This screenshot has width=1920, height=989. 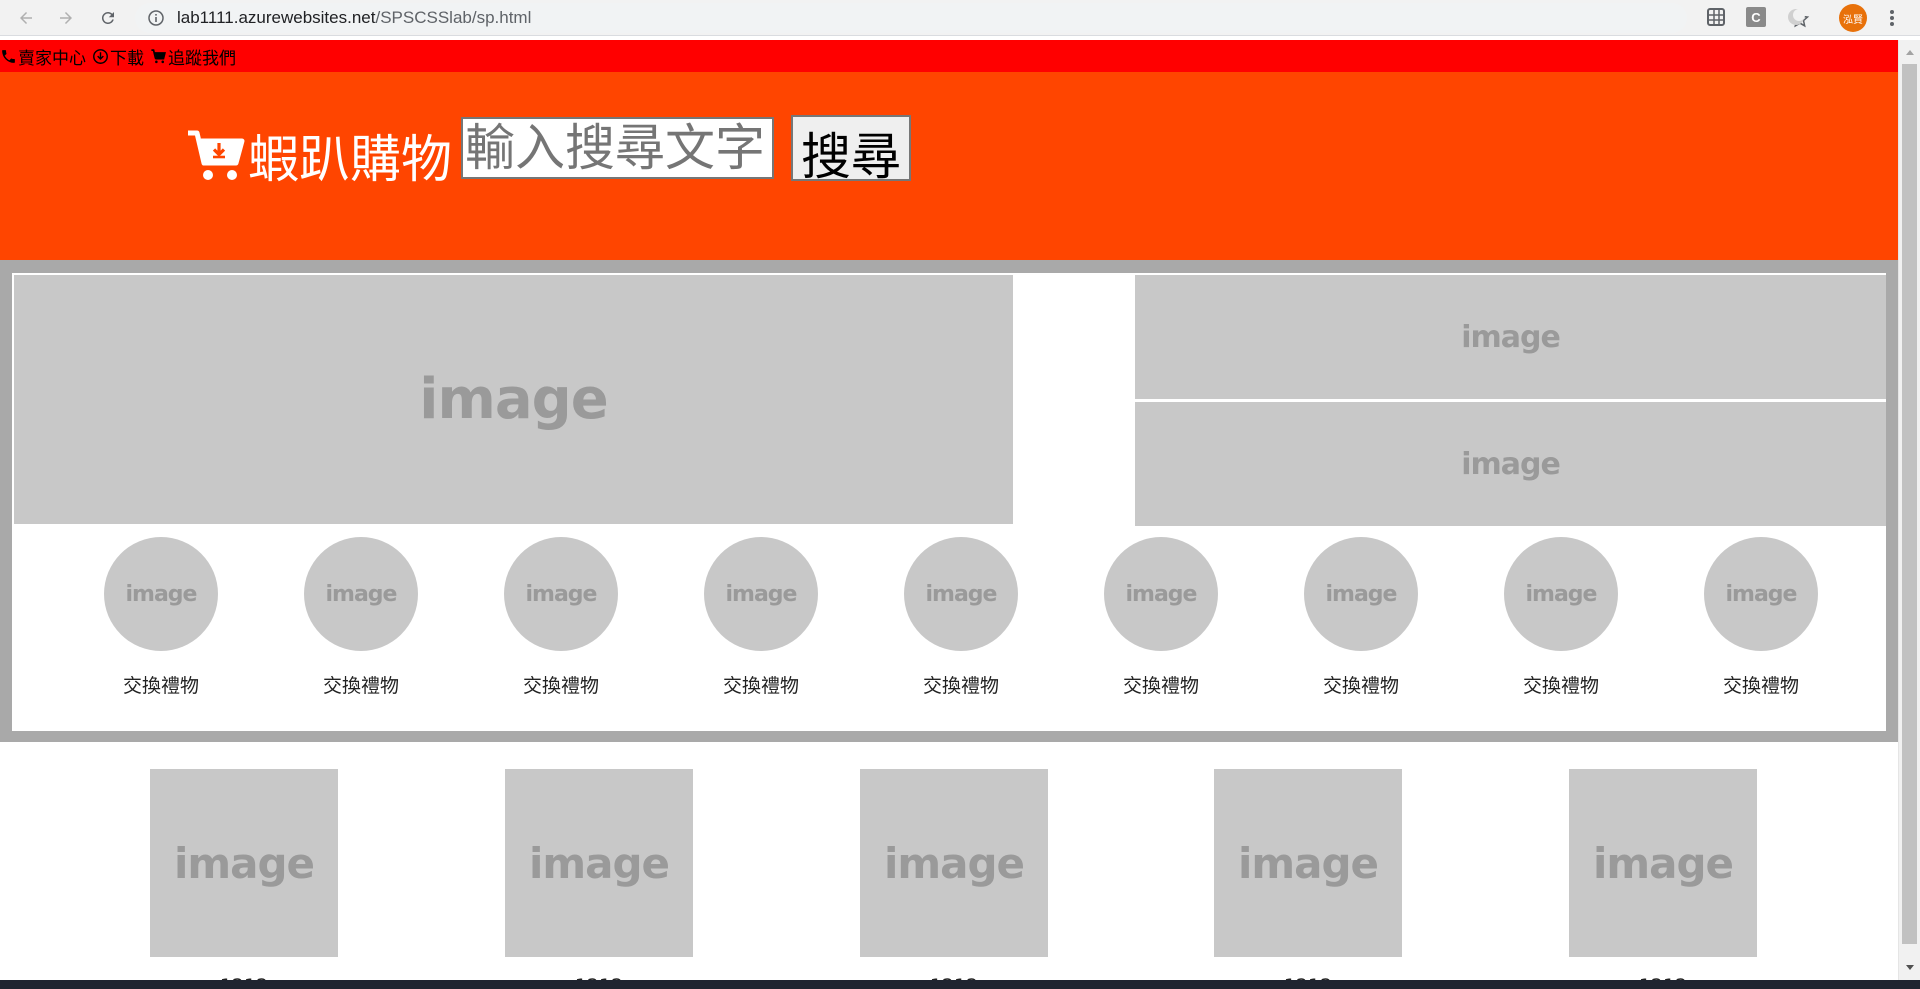 What do you see at coordinates (156, 18) in the screenshot?
I see `info-icon` at bounding box center [156, 18].